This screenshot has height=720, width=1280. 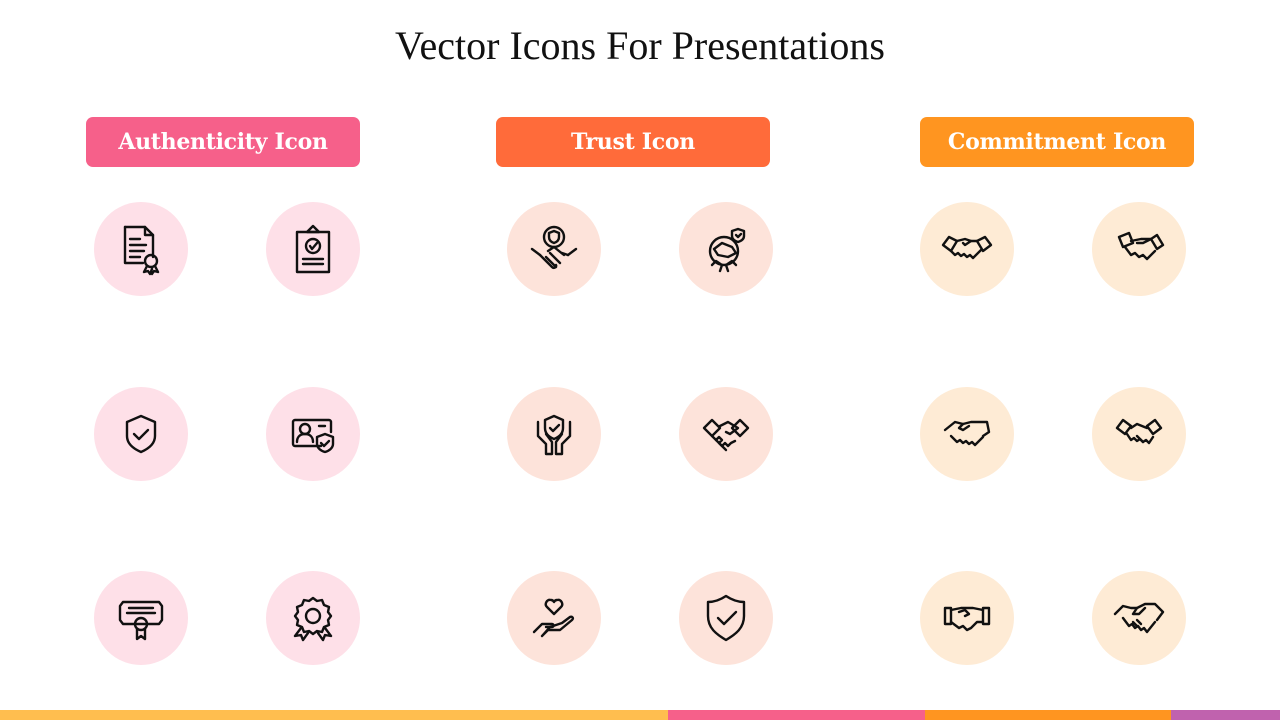 What do you see at coordinates (334, 715) in the screenshot?
I see `footer-segment-yellow` at bounding box center [334, 715].